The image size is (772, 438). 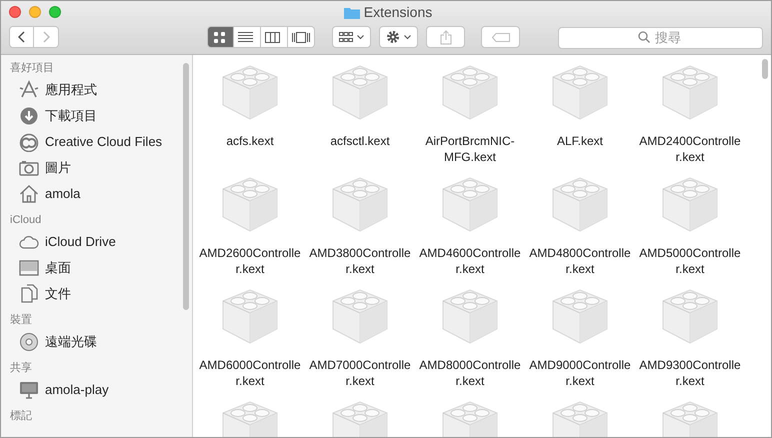 I want to click on file-name: AMD4600Controller.kext, so click(x=470, y=261).